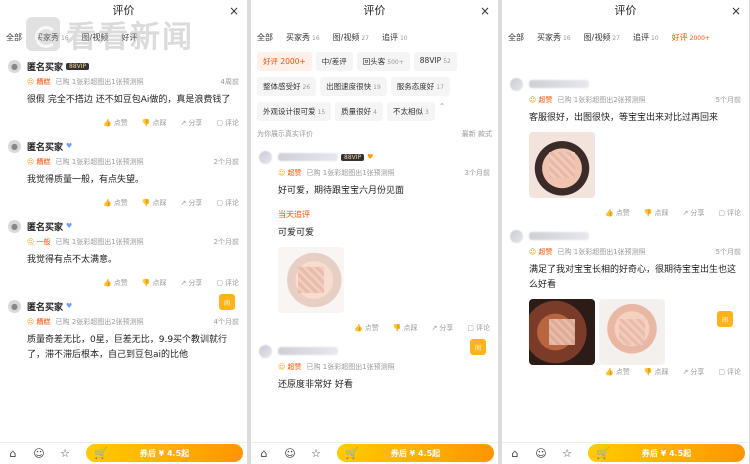  Describe the element at coordinates (420, 86) in the screenshot. I see `chip-good-service: 服务态度好 17` at that location.